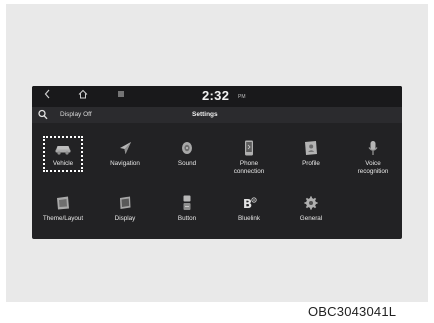  Describe the element at coordinates (311, 148) in the screenshot. I see `profile-icon` at that location.